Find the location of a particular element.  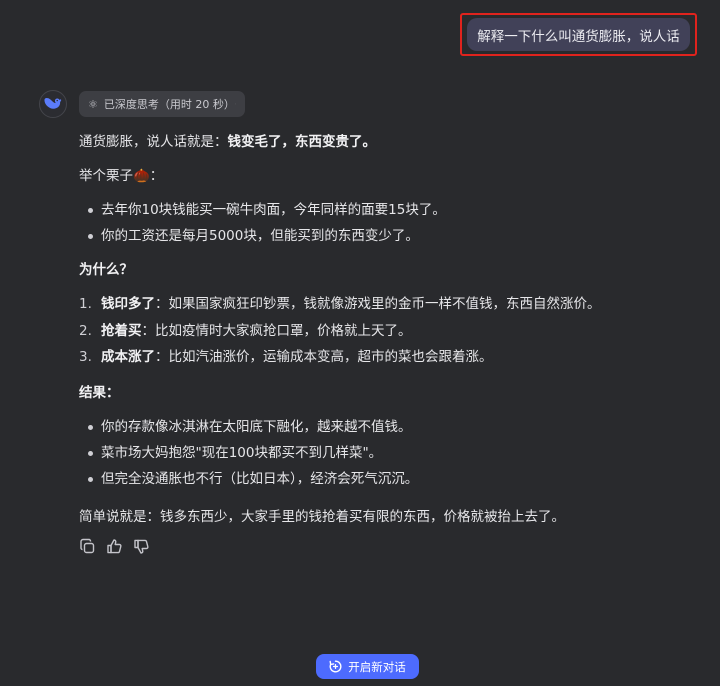

copy-icon is located at coordinates (87, 546).